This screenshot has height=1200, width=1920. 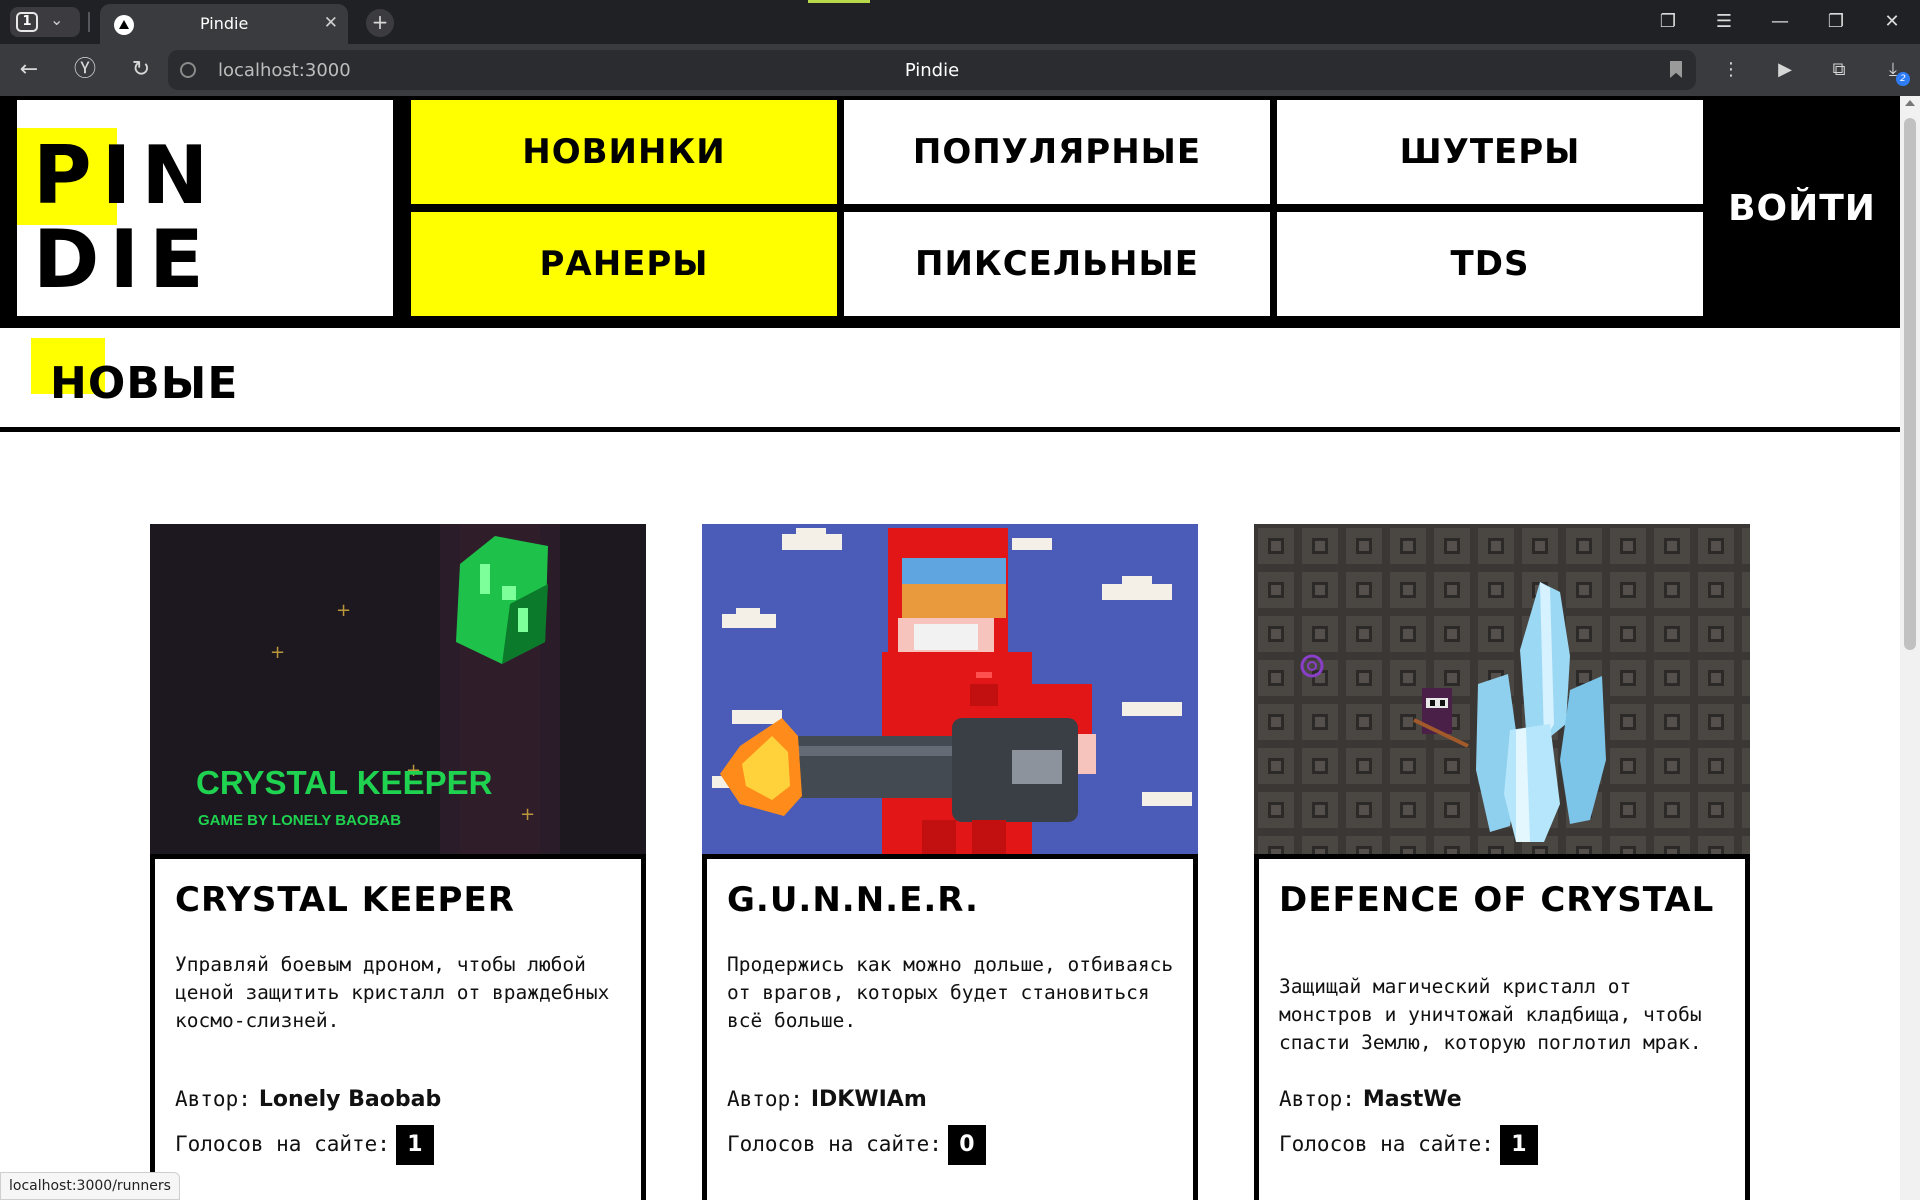 I want to click on tab-count: 1, so click(x=27, y=22).